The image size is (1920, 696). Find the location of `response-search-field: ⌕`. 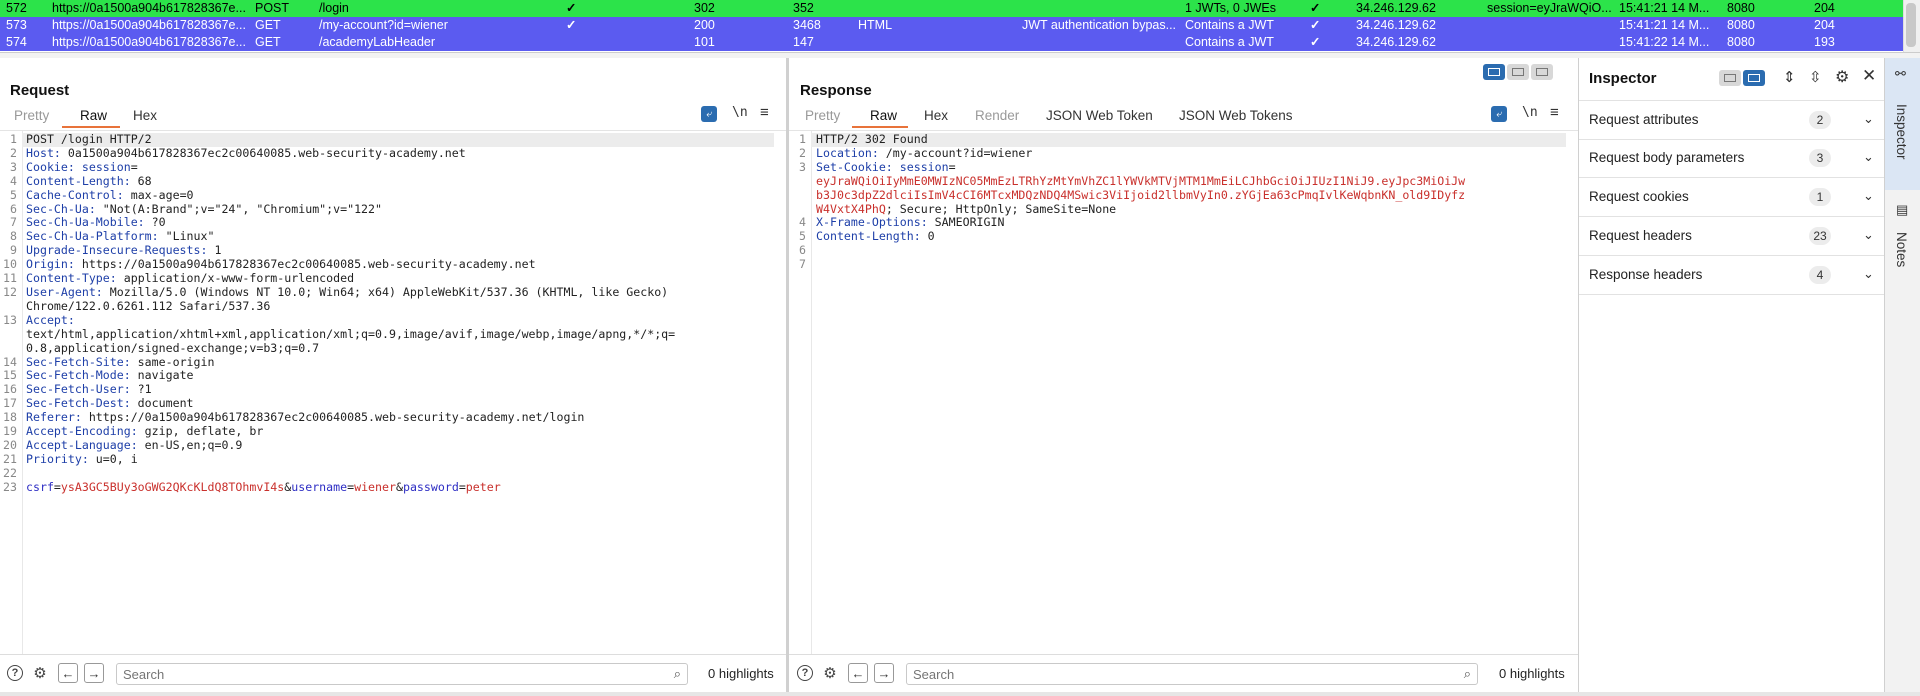

response-search-field: ⌕ is located at coordinates (1192, 674).